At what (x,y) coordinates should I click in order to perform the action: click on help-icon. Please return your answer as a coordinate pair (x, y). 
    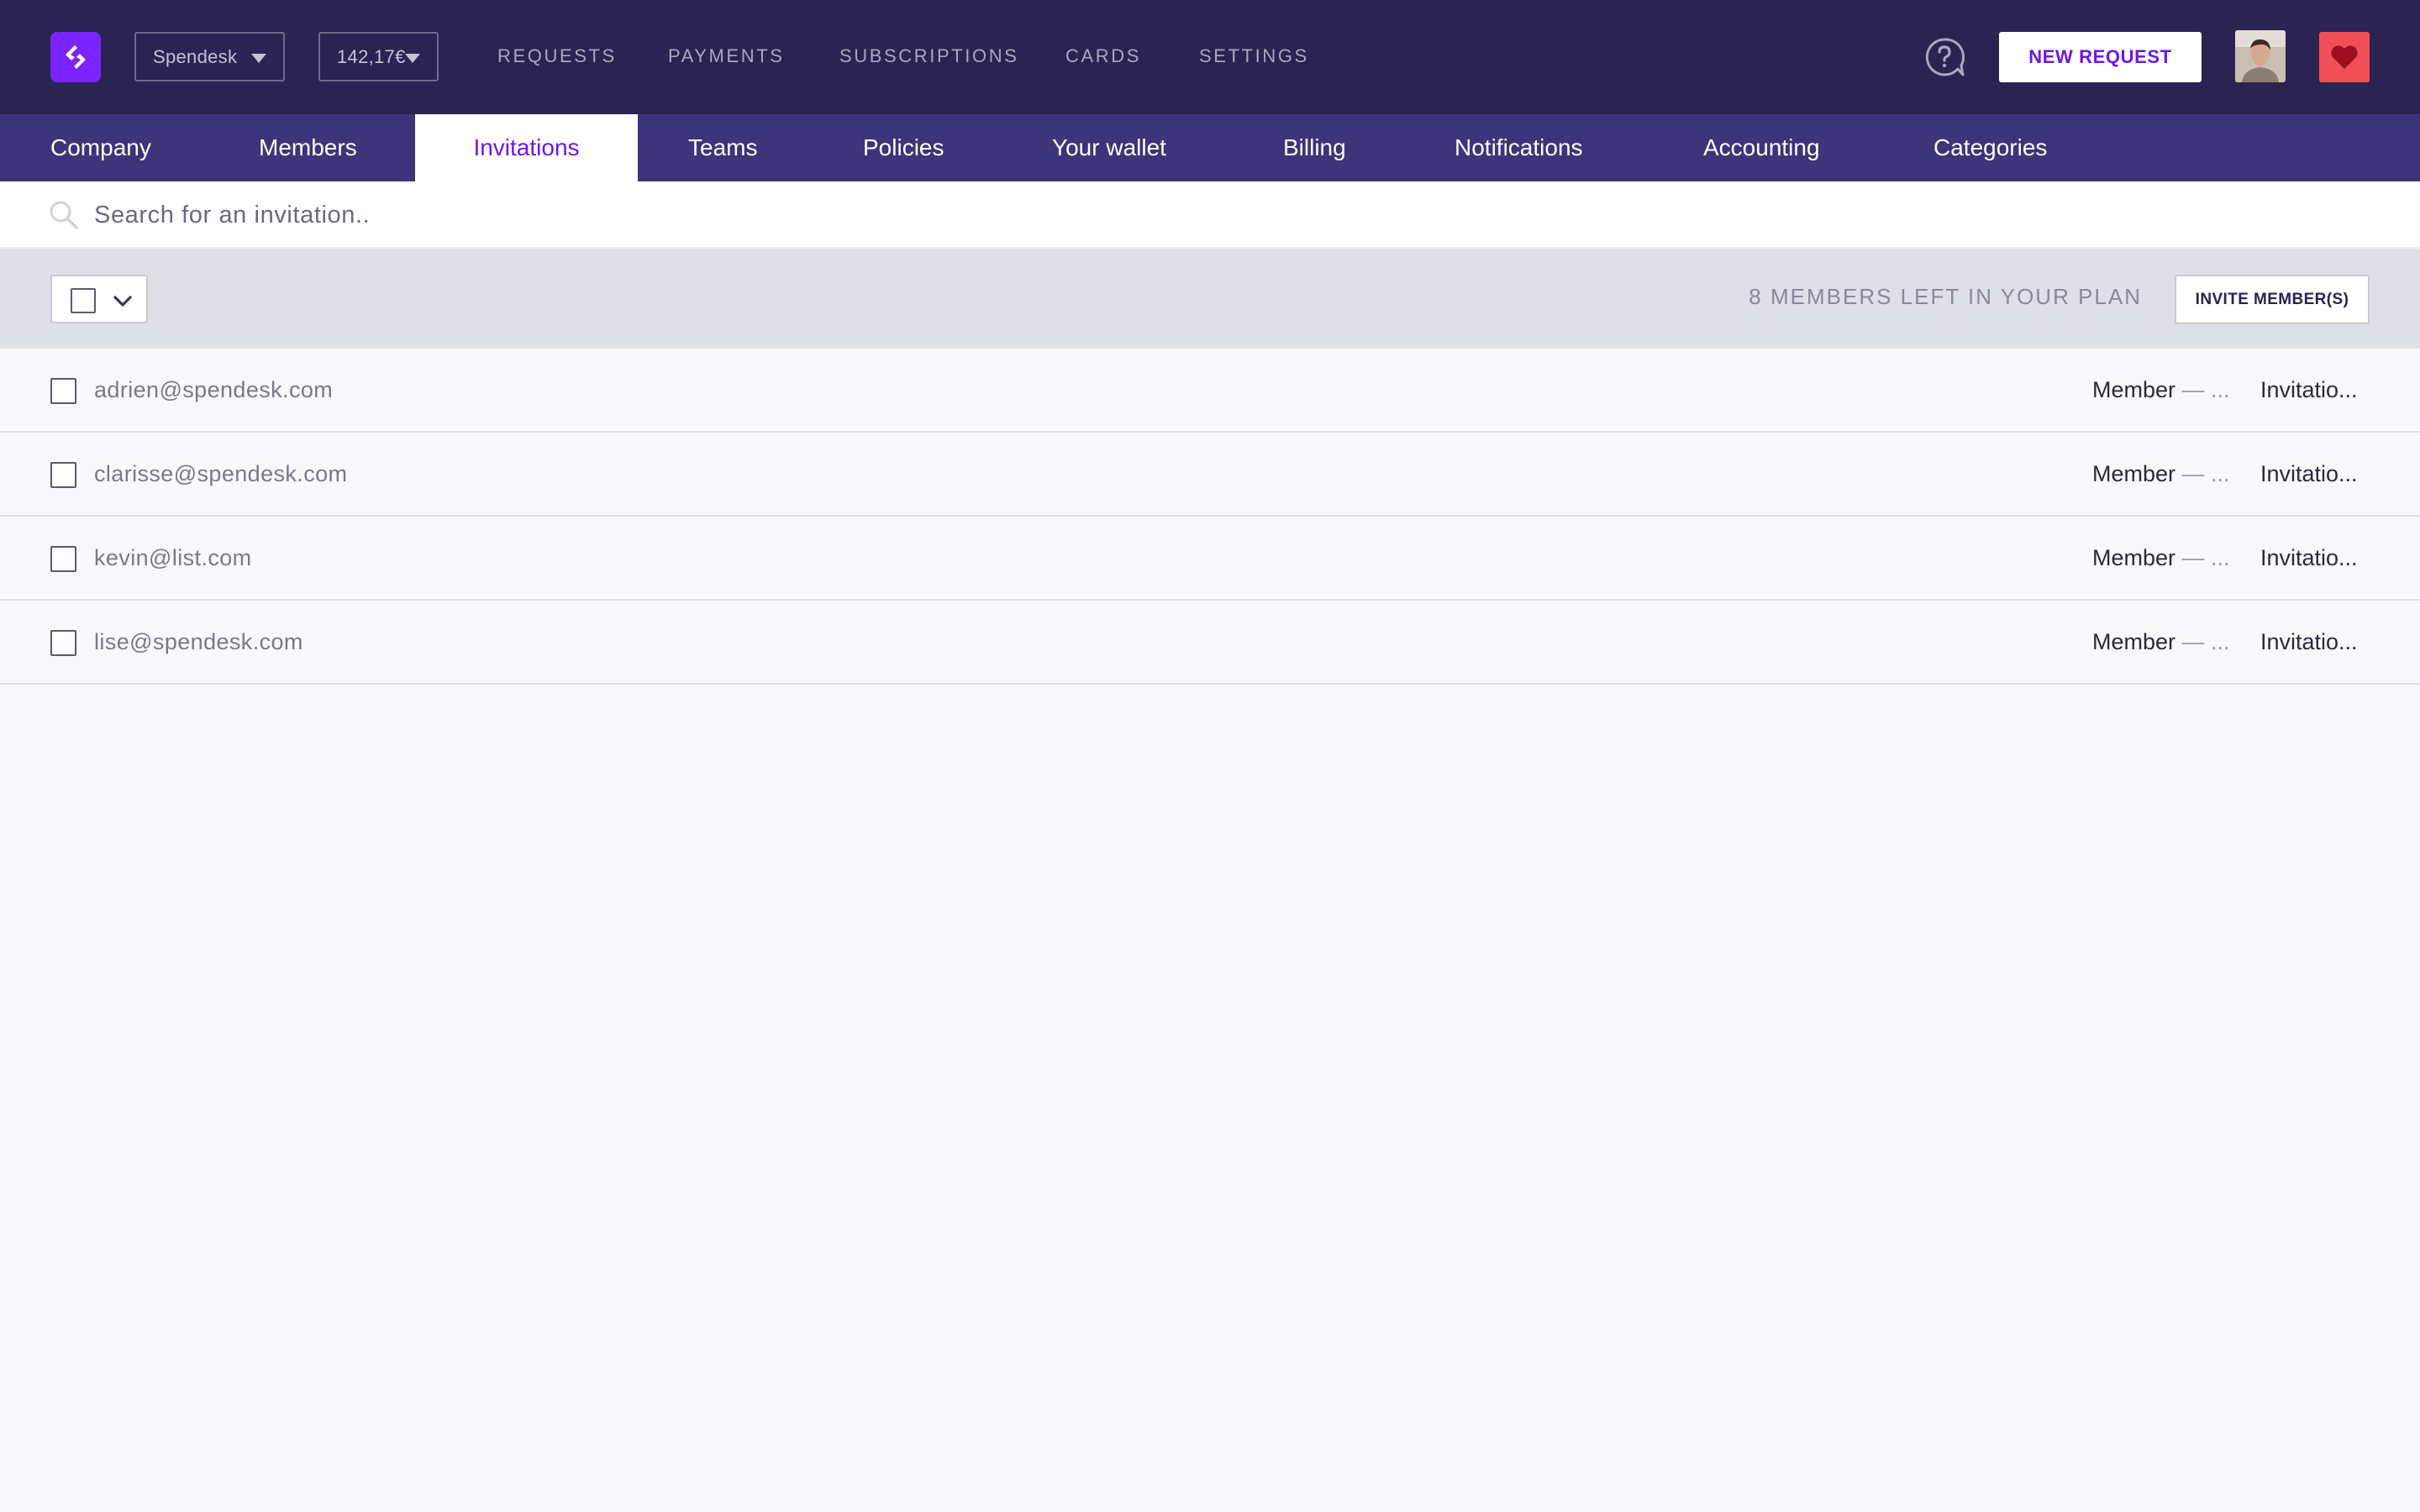
    Looking at the image, I should click on (1944, 57).